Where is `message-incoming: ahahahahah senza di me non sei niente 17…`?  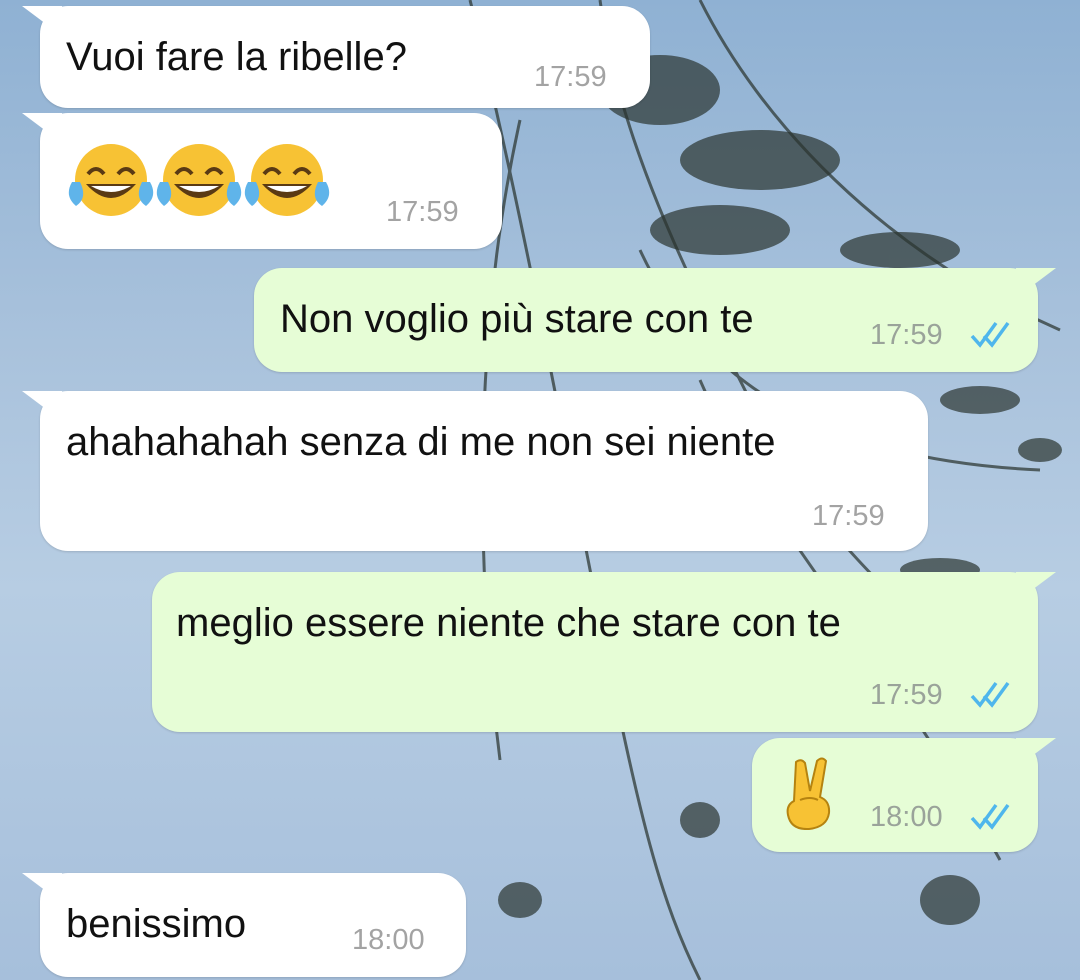 message-incoming: ahahahahah senza di me non sei niente 17… is located at coordinates (484, 471).